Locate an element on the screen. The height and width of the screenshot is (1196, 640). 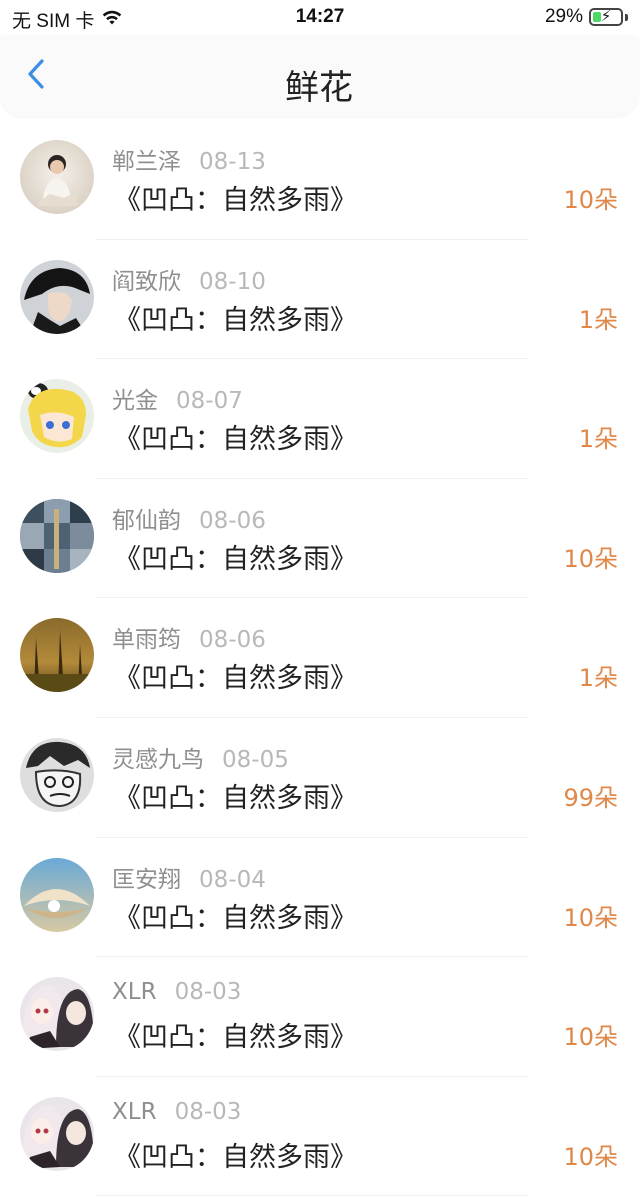
status-bar: 无 SIM 卡 14:27 29% ⚡ is located at coordinates (320, 18).